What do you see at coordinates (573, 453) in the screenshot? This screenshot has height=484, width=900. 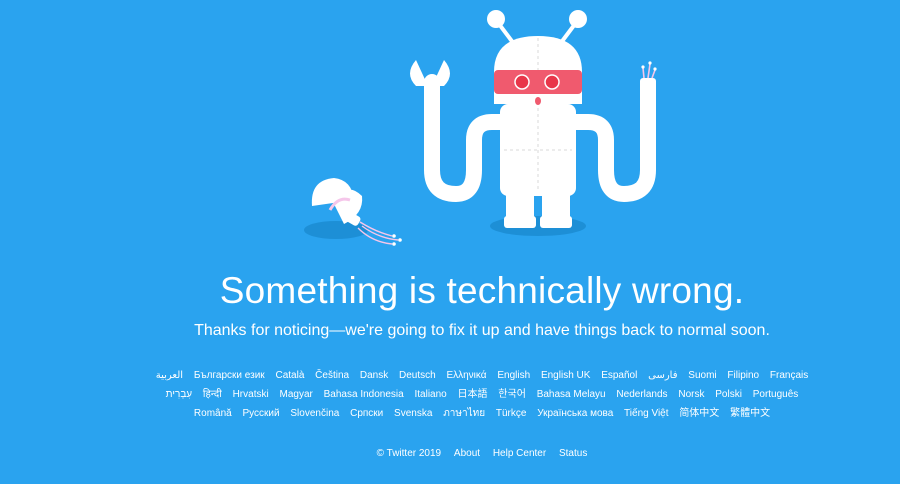 I see `status-link: Status` at bounding box center [573, 453].